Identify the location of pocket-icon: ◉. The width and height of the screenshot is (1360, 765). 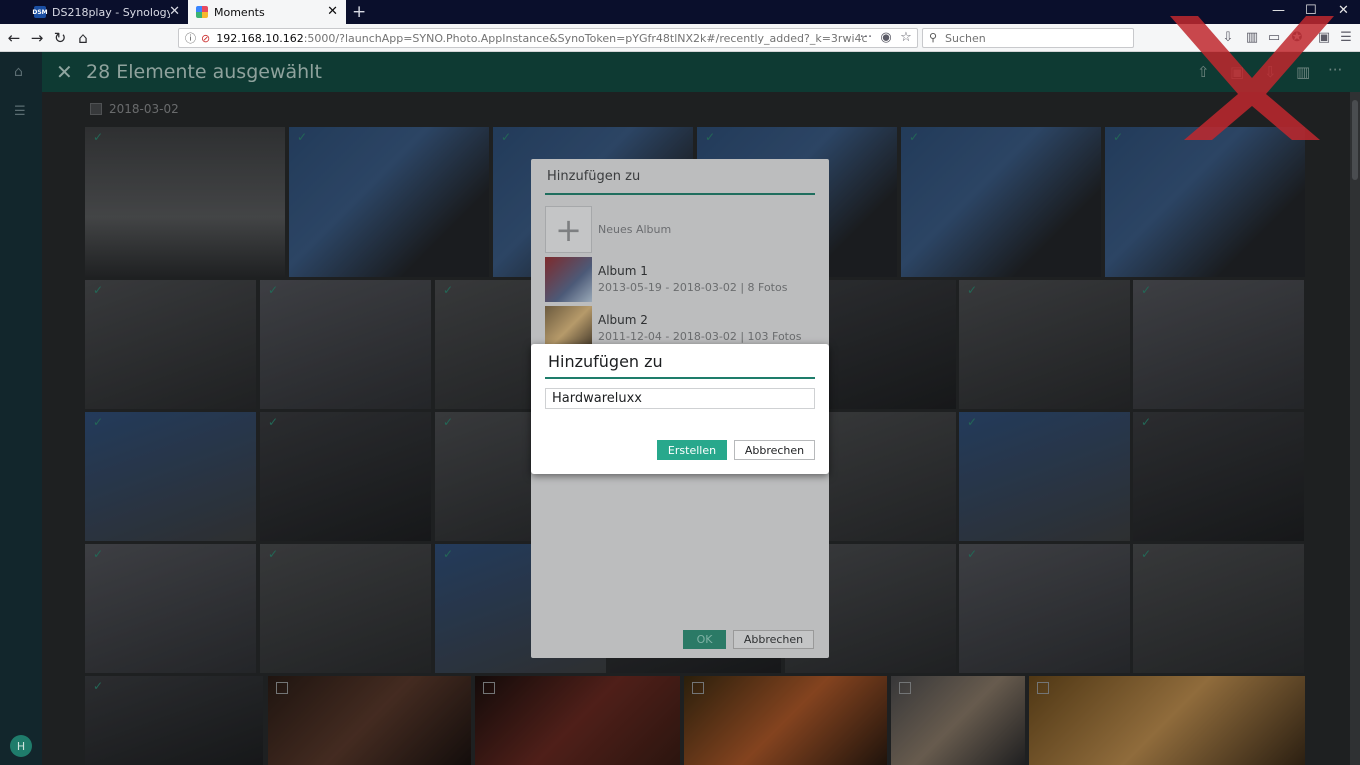
(886, 38).